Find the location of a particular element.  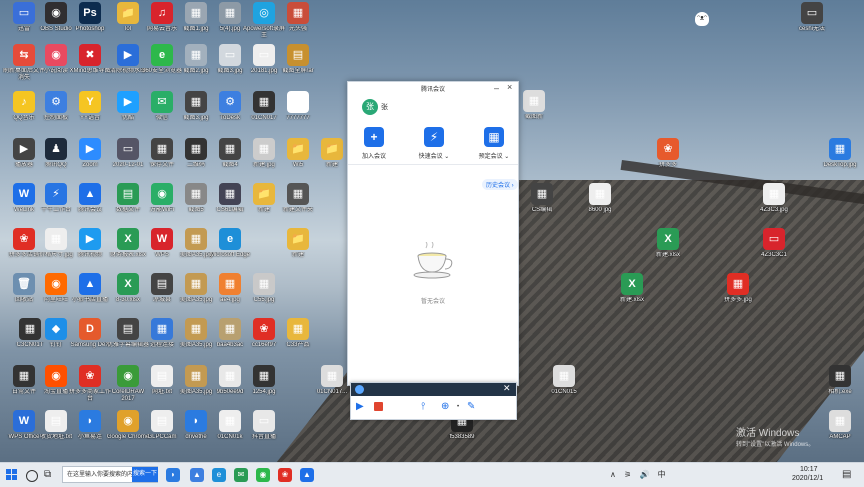

floating-toolbar-close-button: ✕ is located at coordinates (507, 388).